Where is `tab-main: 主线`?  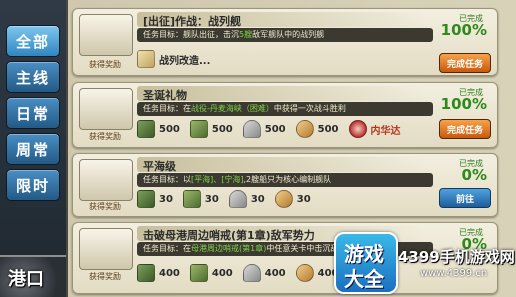
tab-main: 主线 is located at coordinates (33, 77).